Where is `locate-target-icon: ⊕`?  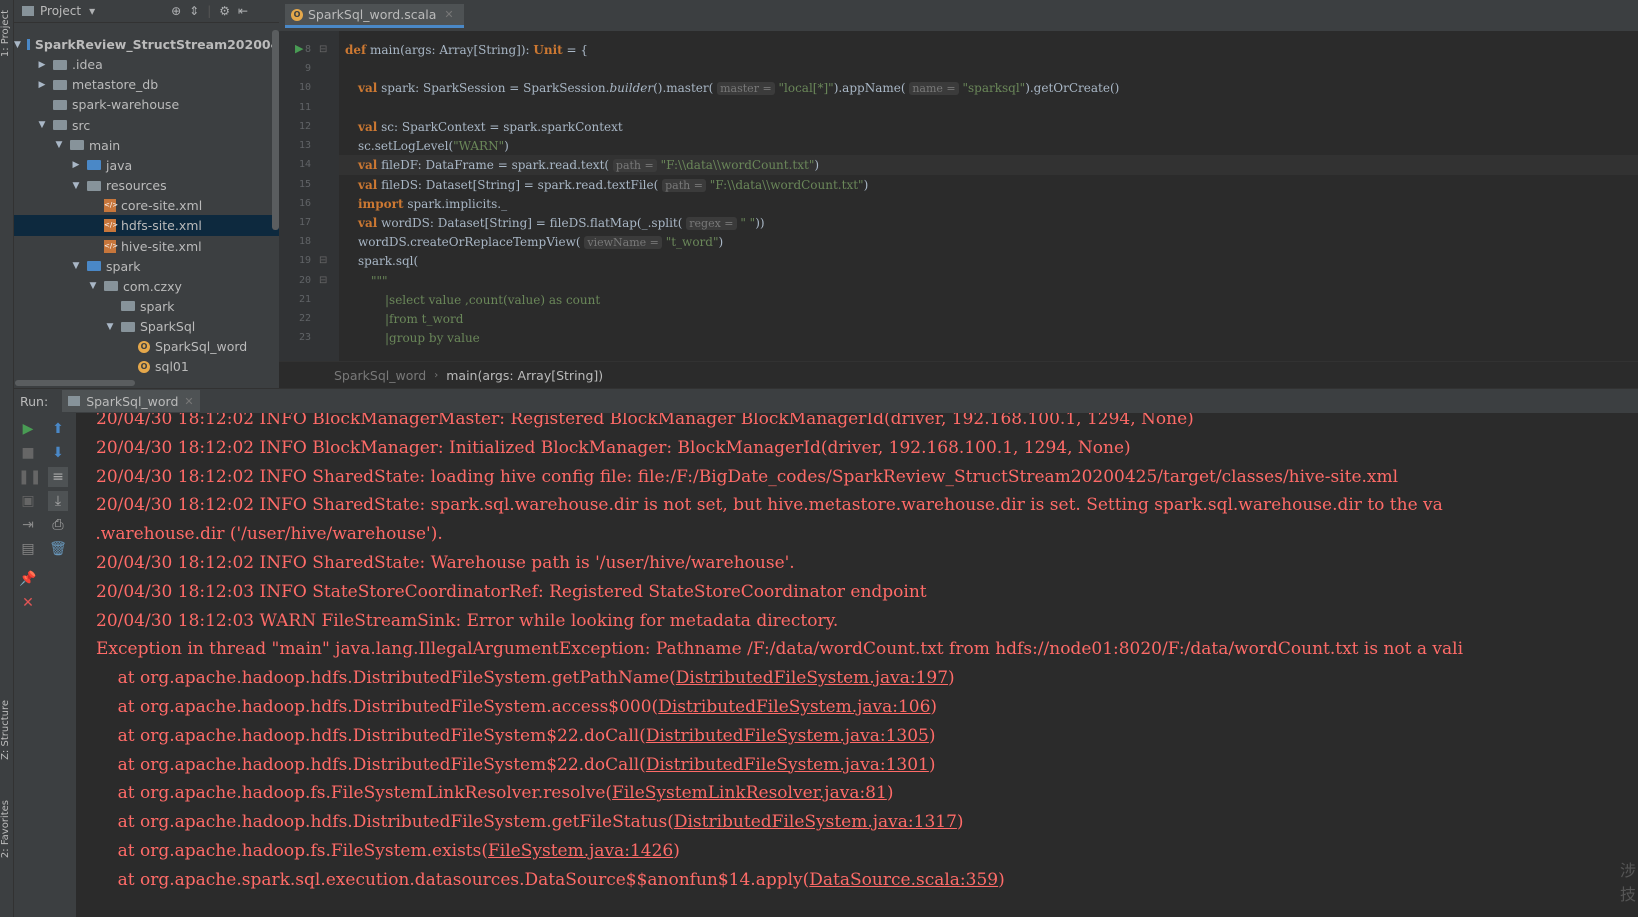 locate-target-icon: ⊕ is located at coordinates (176, 11).